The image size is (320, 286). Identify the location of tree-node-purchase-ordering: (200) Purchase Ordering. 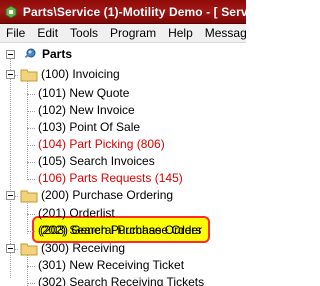
(96, 195).